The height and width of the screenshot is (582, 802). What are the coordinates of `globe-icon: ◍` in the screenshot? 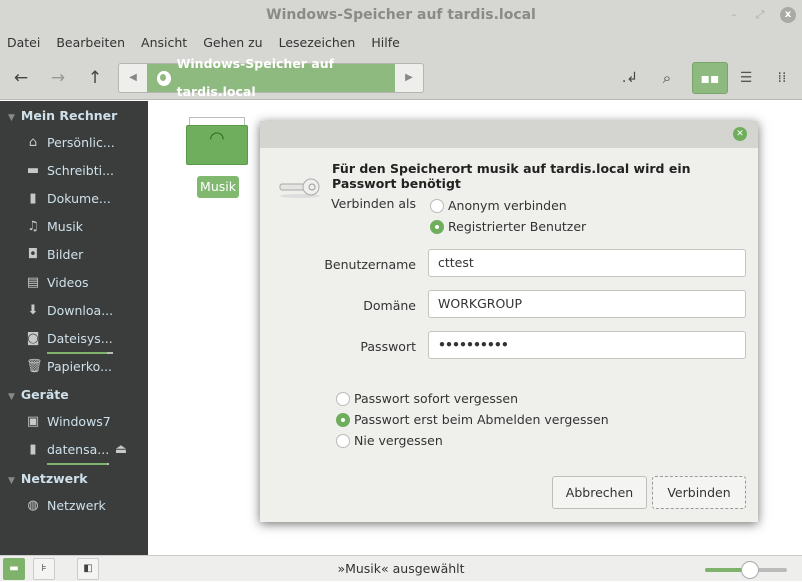 It's located at (33, 505).